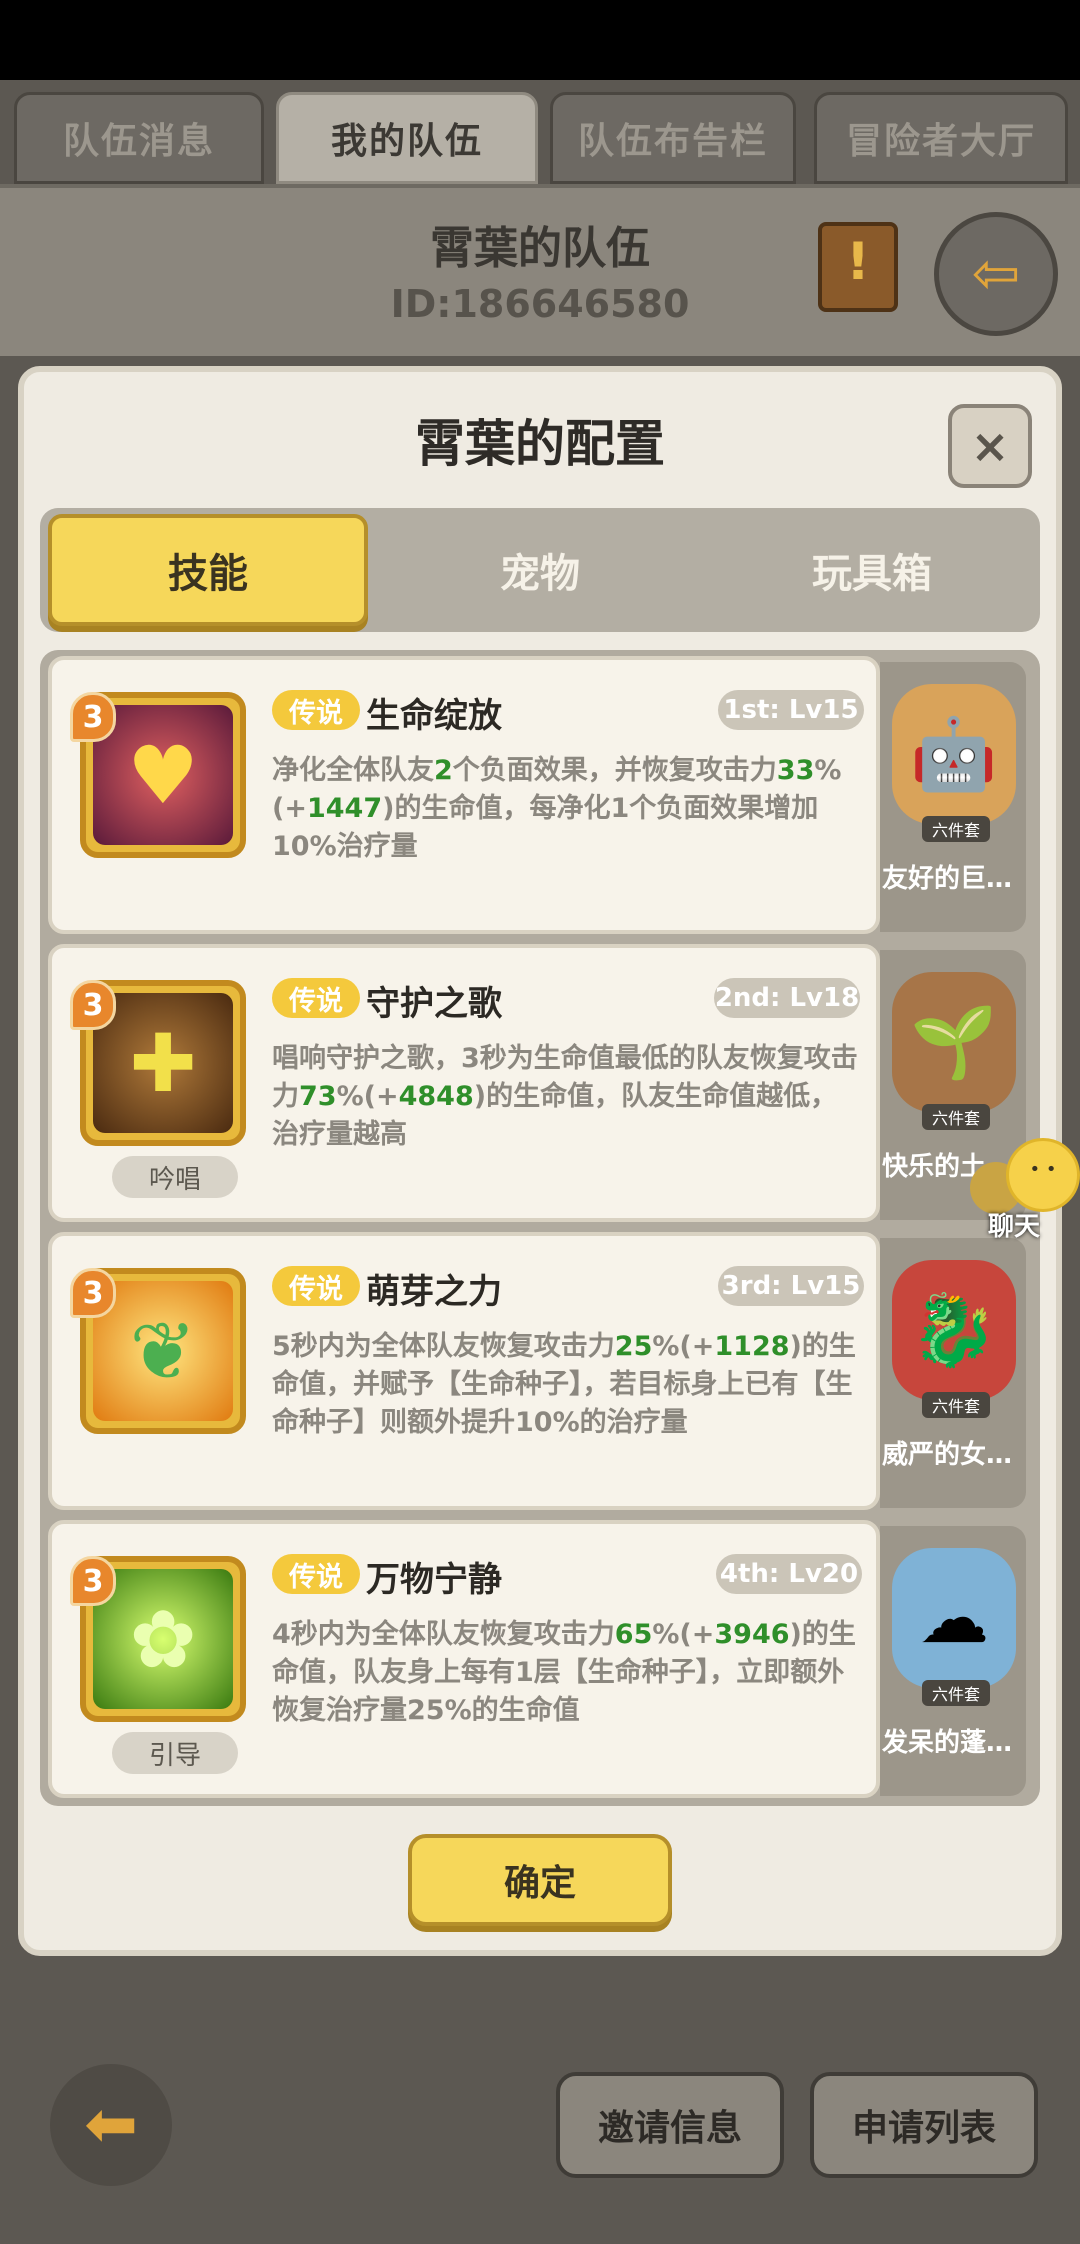 Image resolution: width=1080 pixels, height=2244 pixels. I want to click on skill-slot-level: 2nd: Lv18, so click(787, 998).